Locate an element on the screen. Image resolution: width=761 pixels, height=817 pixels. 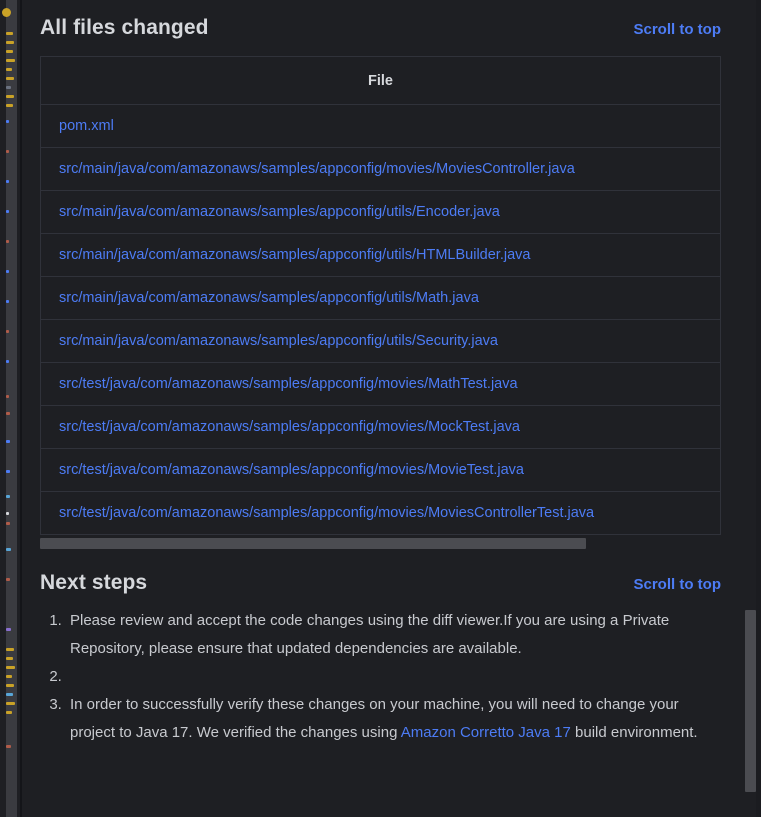
code-minimap is located at coordinates (11, 408).